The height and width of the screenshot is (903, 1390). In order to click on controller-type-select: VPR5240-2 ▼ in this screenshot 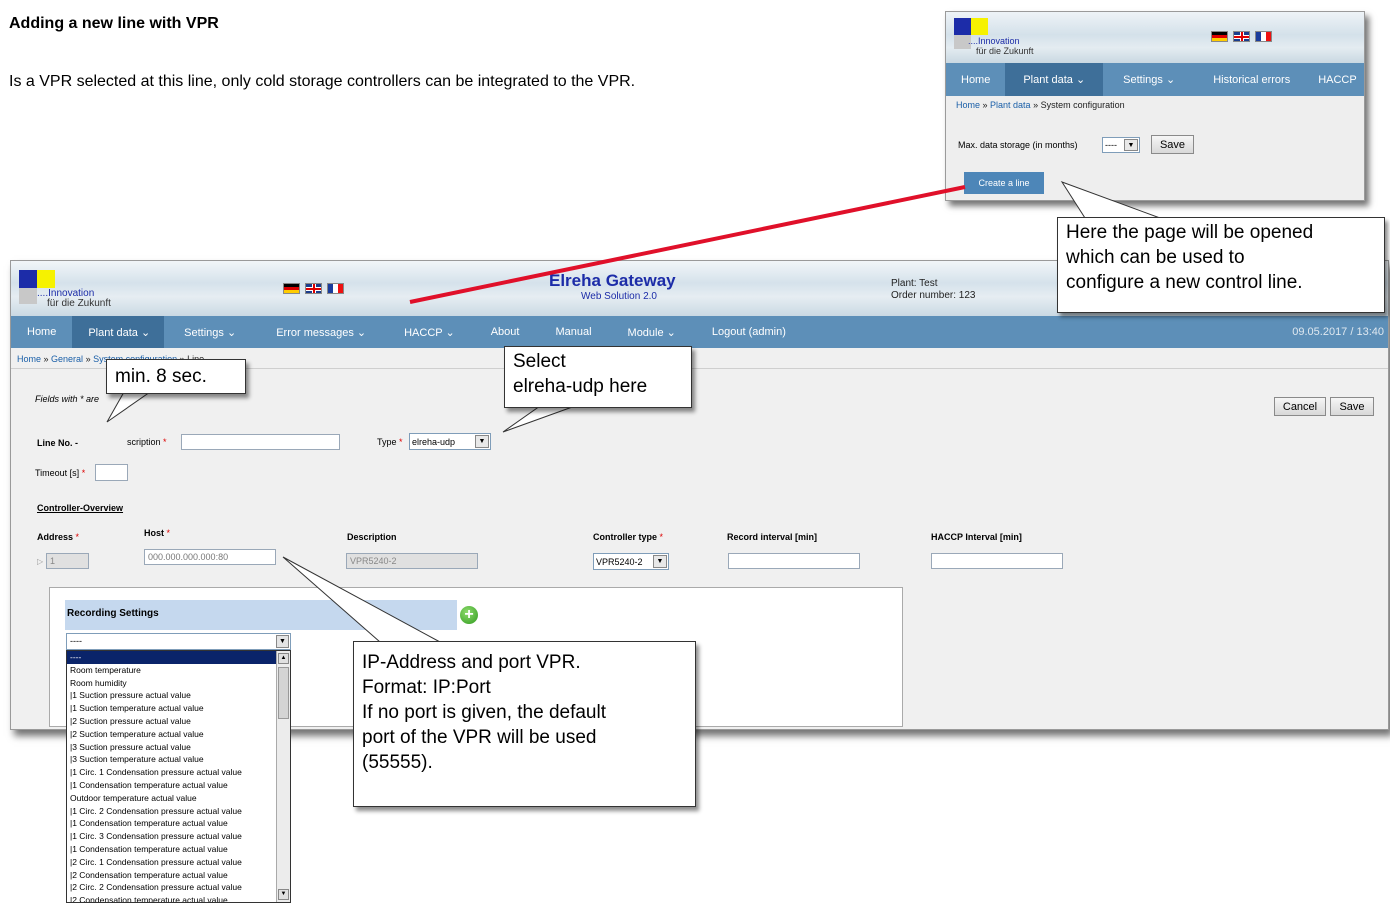, I will do `click(631, 561)`.